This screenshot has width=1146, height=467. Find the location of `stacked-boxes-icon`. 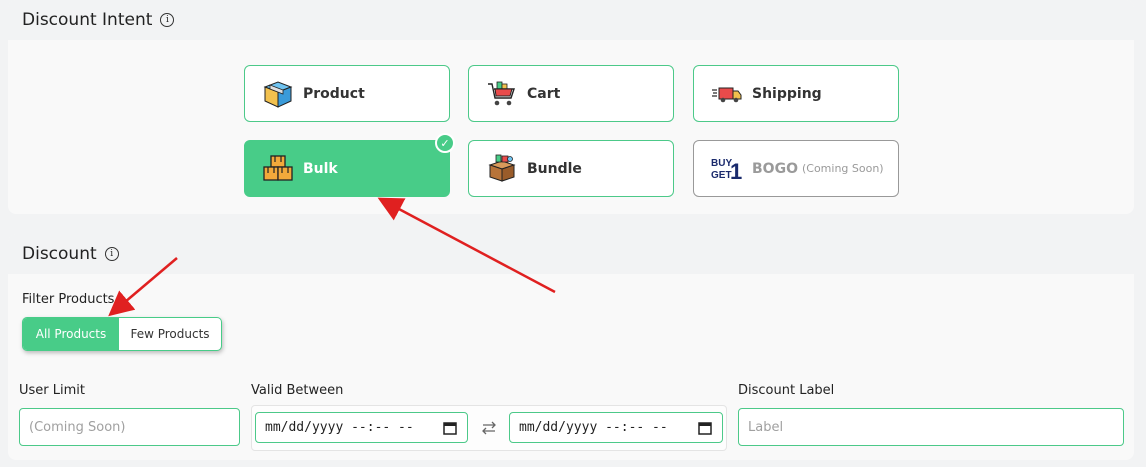

stacked-boxes-icon is located at coordinates (278, 167).